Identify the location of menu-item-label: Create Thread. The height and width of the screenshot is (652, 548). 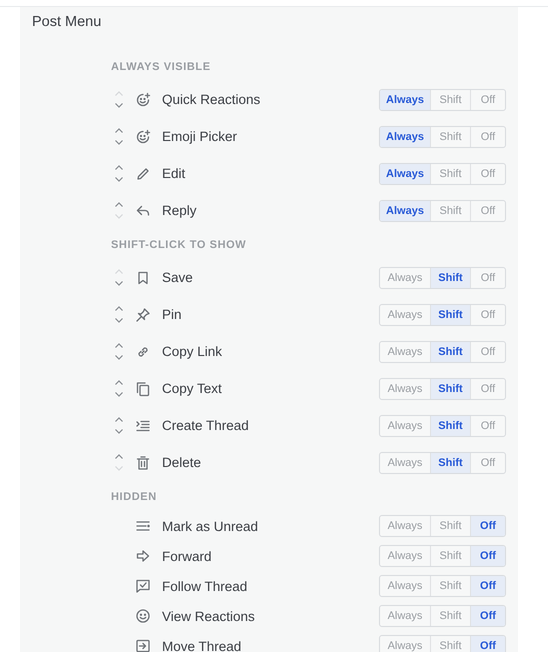
(206, 425).